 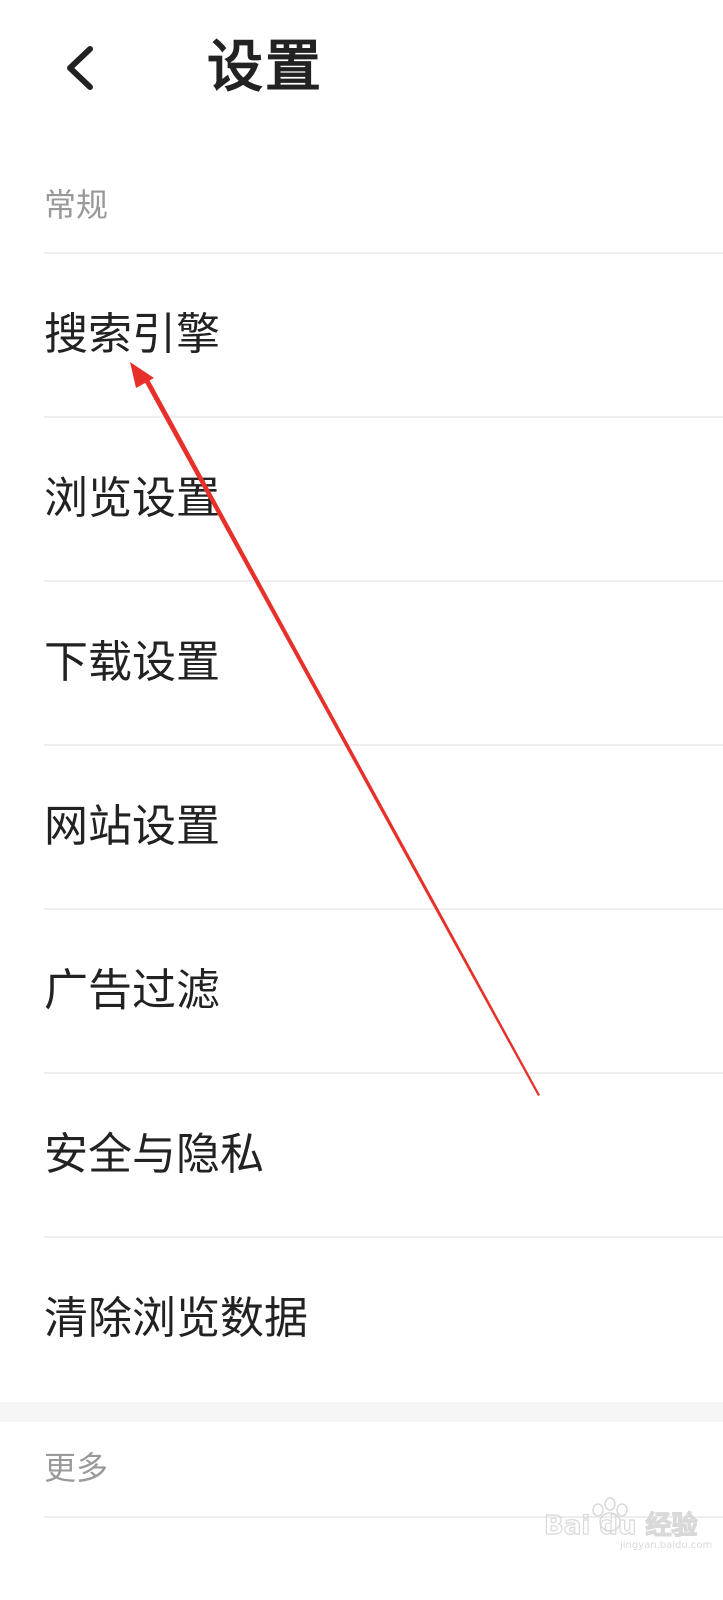 What do you see at coordinates (361, 70) in the screenshot?
I see `header-bar: 设置` at bounding box center [361, 70].